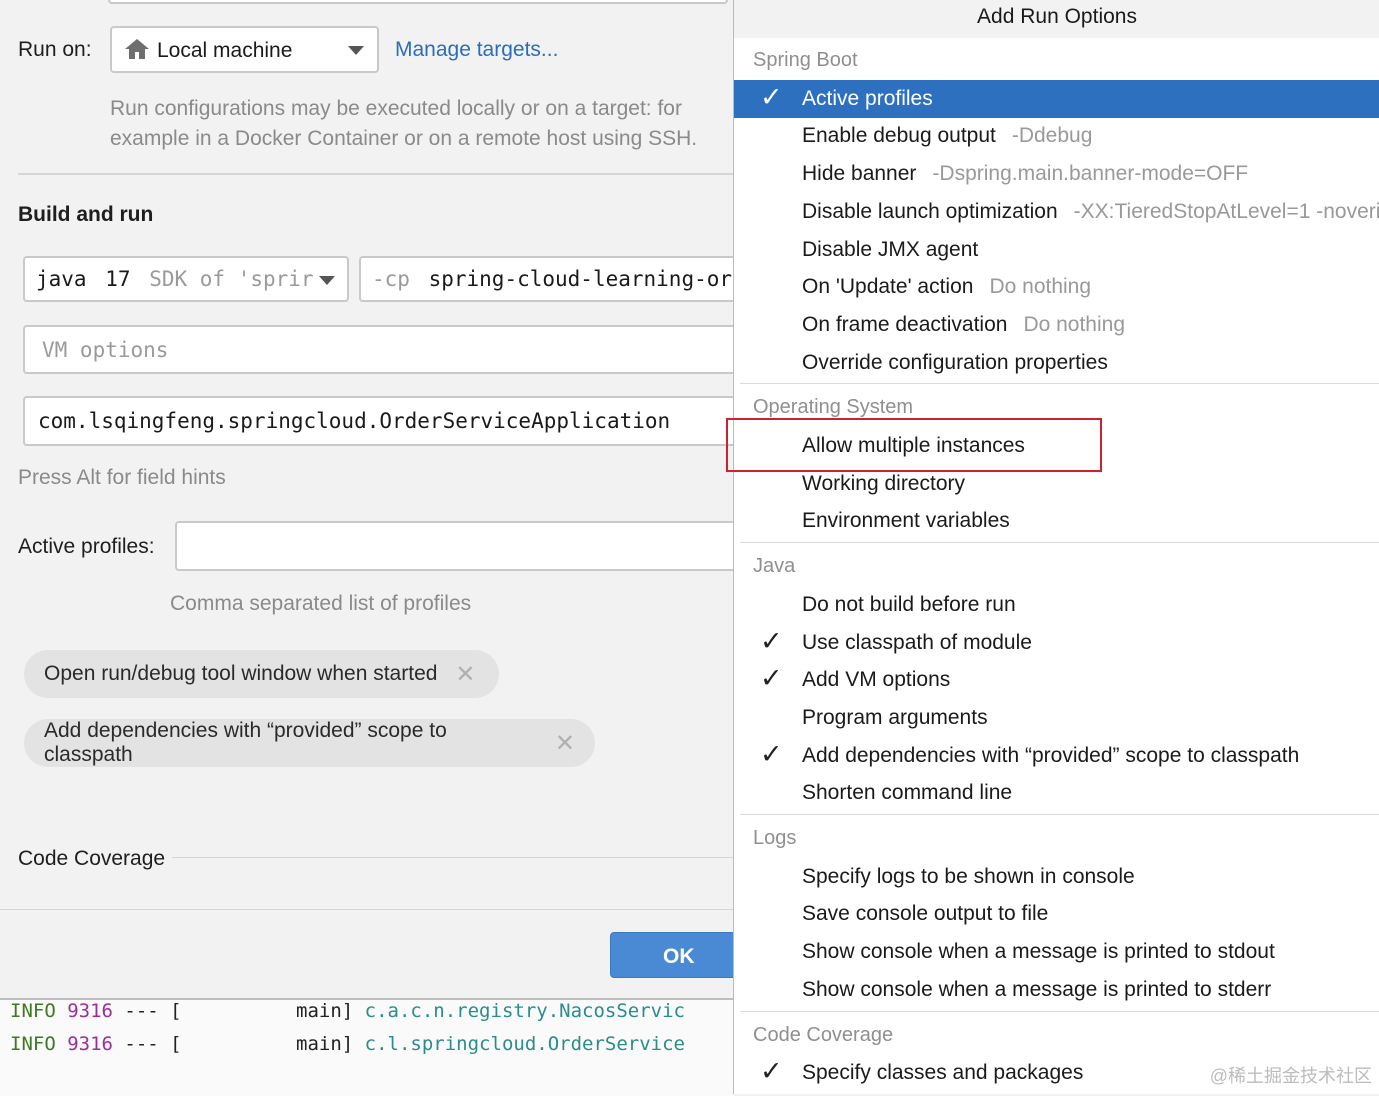 The height and width of the screenshot is (1096, 1379). What do you see at coordinates (1056, 718) in the screenshot?
I see `run-option-item: Program arguments` at bounding box center [1056, 718].